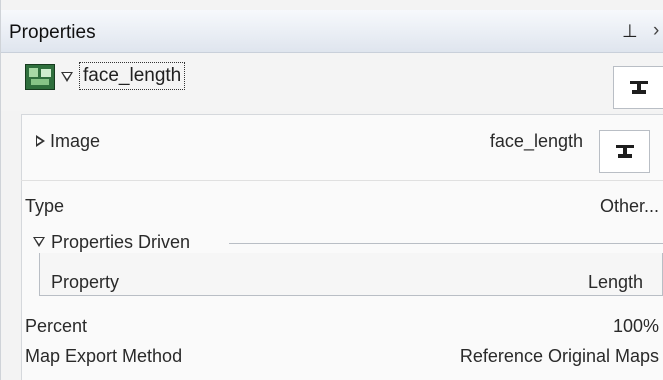  I want to click on map-export-value: Reference Original Maps, so click(559, 356).